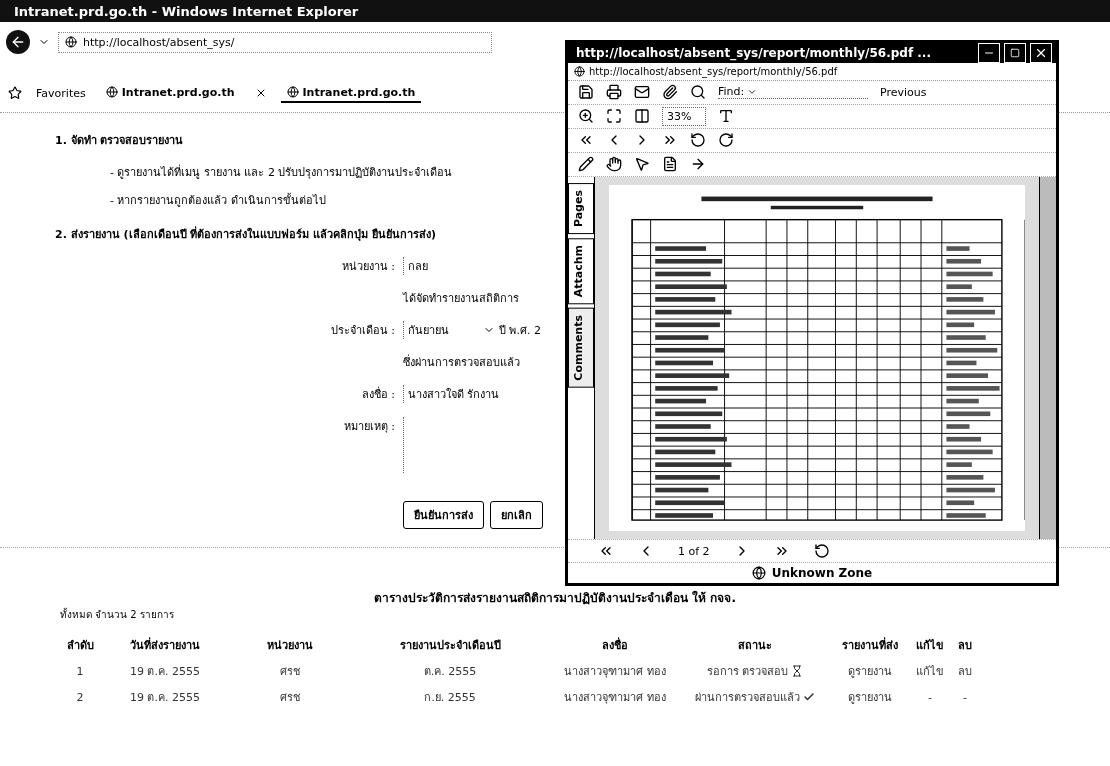 The image size is (1110, 766). Describe the element at coordinates (726, 116) in the screenshot. I see `type-icon` at that location.